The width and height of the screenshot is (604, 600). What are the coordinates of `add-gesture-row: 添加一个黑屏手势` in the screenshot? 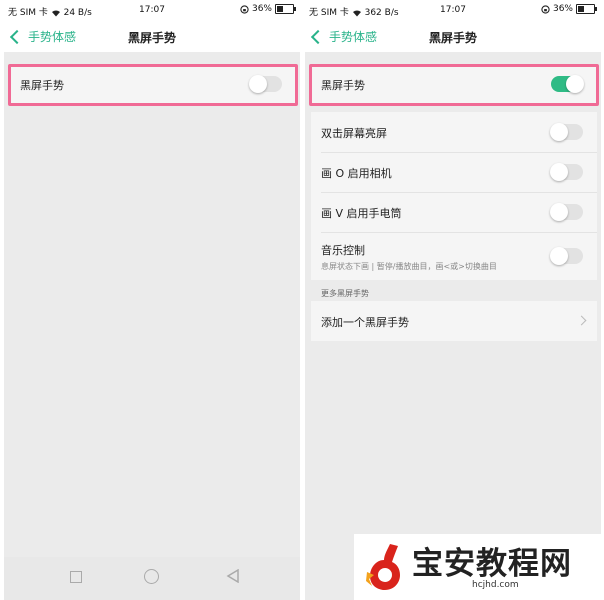 It's located at (454, 321).